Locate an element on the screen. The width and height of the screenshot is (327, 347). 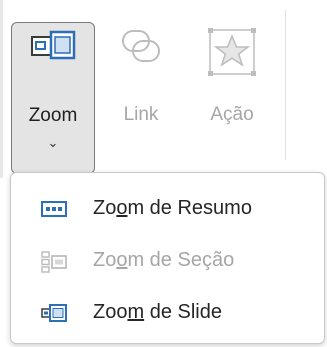
summary-zoom-icon is located at coordinates (54, 211).